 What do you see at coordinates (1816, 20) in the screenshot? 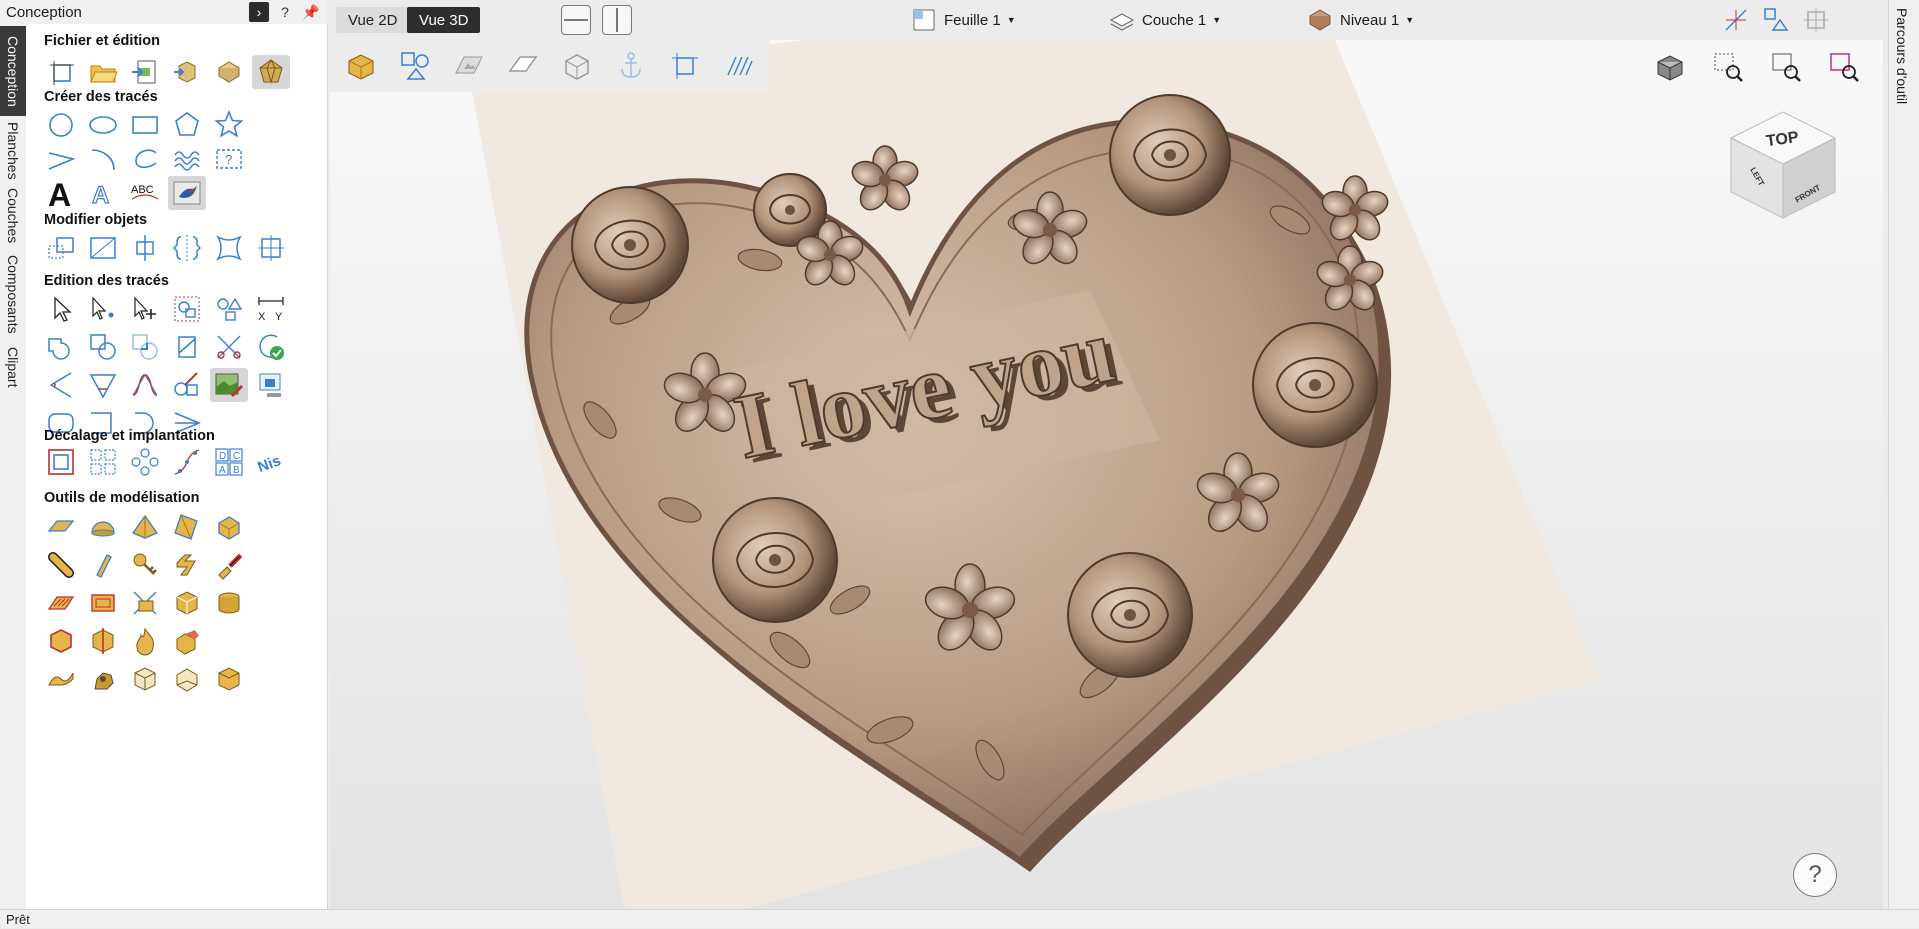
I see `grid-snap-tool` at bounding box center [1816, 20].